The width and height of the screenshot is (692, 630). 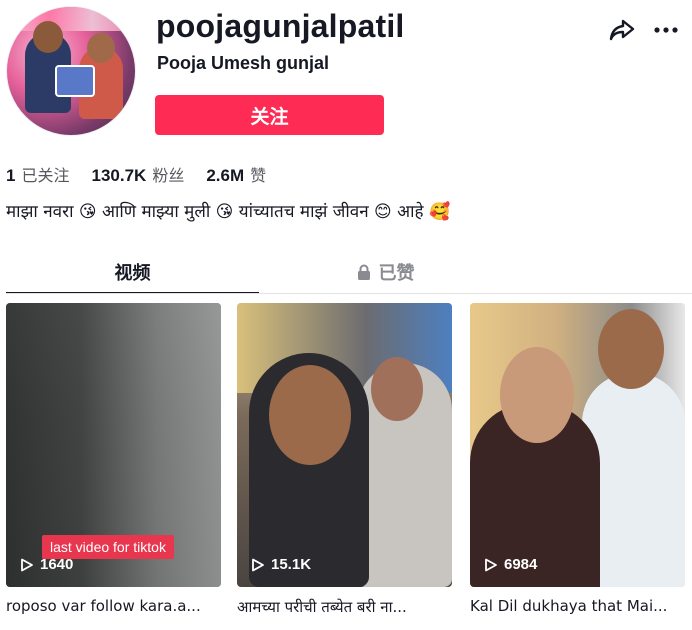 I want to click on followers-count: 130.7K, so click(x=119, y=175).